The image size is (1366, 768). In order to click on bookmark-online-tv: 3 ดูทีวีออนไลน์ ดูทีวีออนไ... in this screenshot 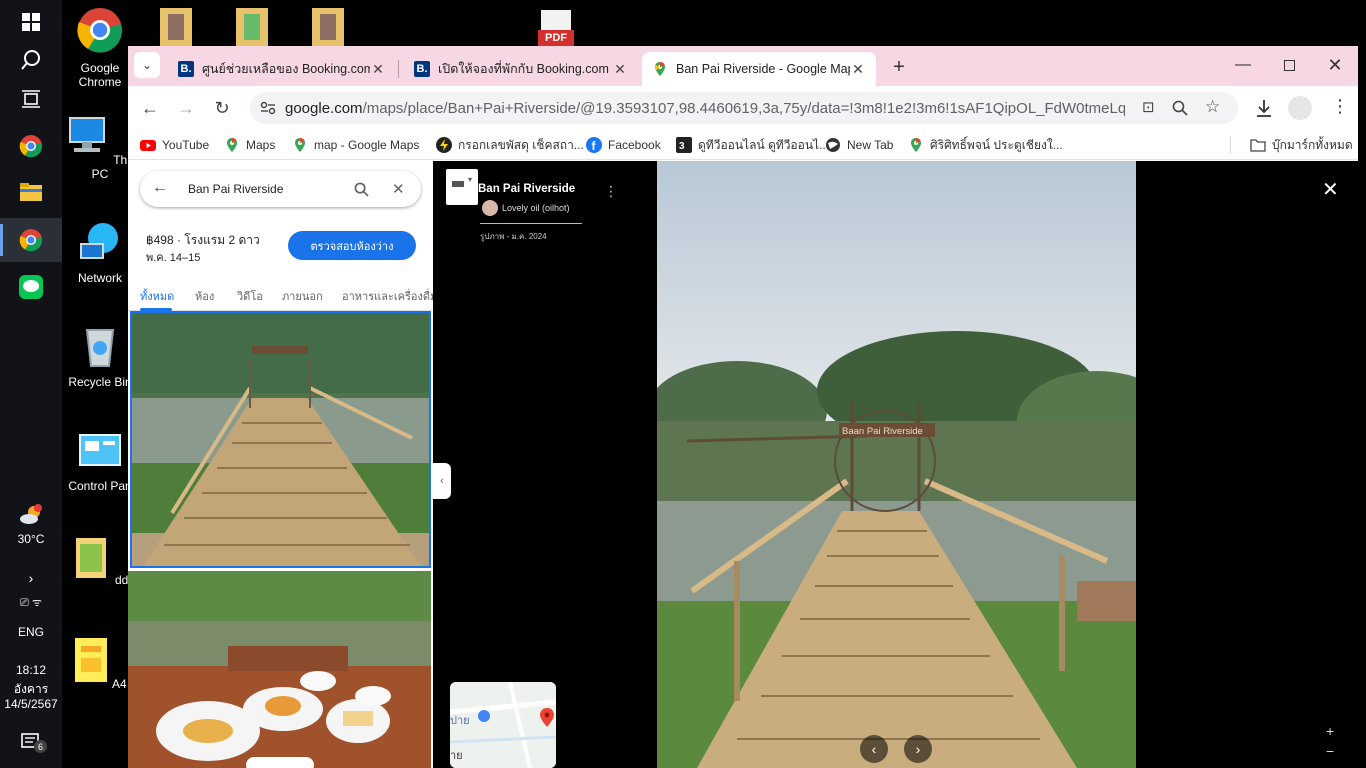, I will do `click(752, 145)`.